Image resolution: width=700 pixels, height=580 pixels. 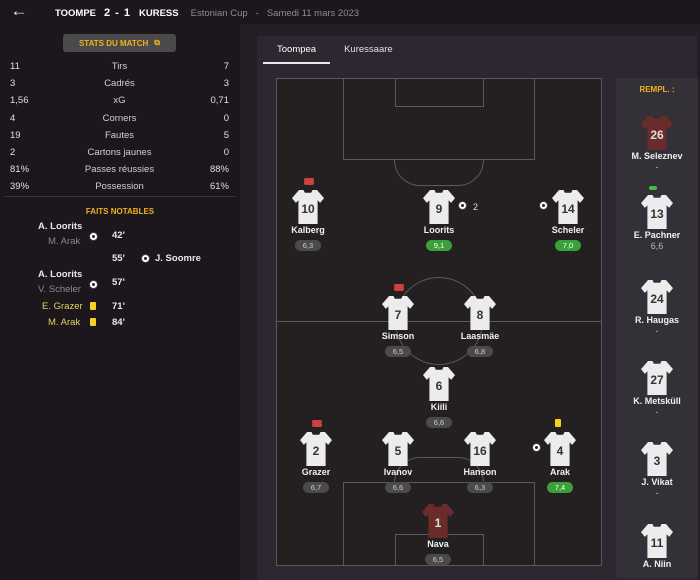 What do you see at coordinates (308, 221) in the screenshot?
I see `player-card: 10 Kalberg 6,3` at bounding box center [308, 221].